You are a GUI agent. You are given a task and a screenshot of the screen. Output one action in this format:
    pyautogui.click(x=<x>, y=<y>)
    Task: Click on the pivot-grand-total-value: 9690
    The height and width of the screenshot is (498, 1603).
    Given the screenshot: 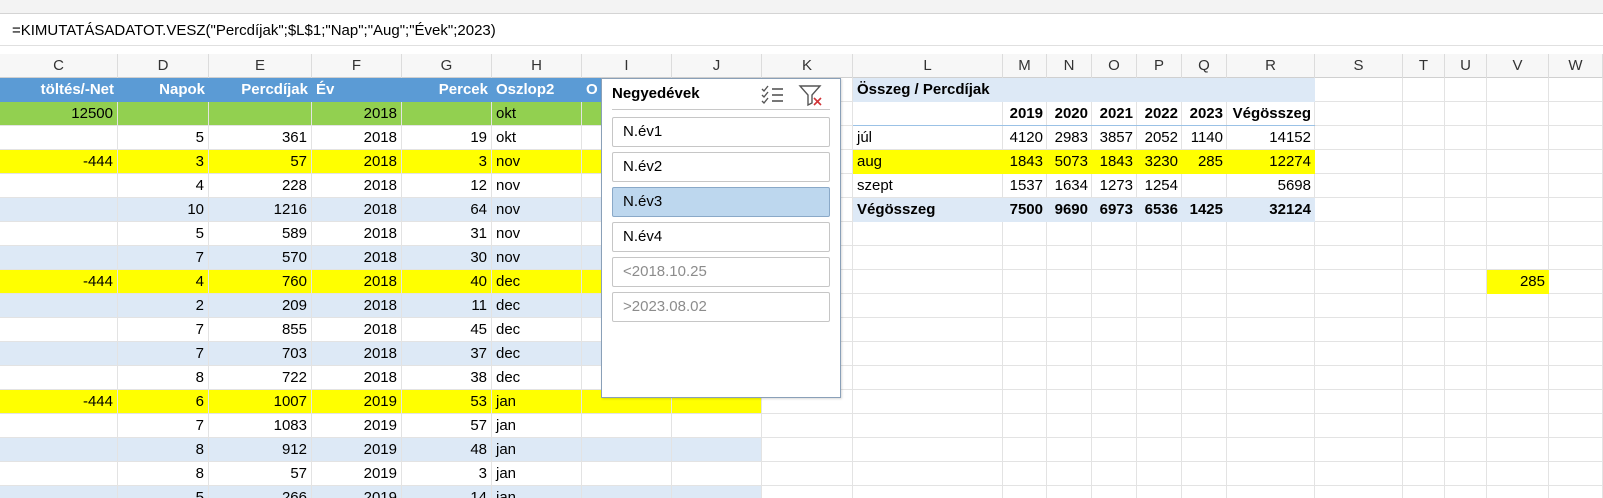 What is the action you would take?
    pyautogui.click(x=1069, y=210)
    